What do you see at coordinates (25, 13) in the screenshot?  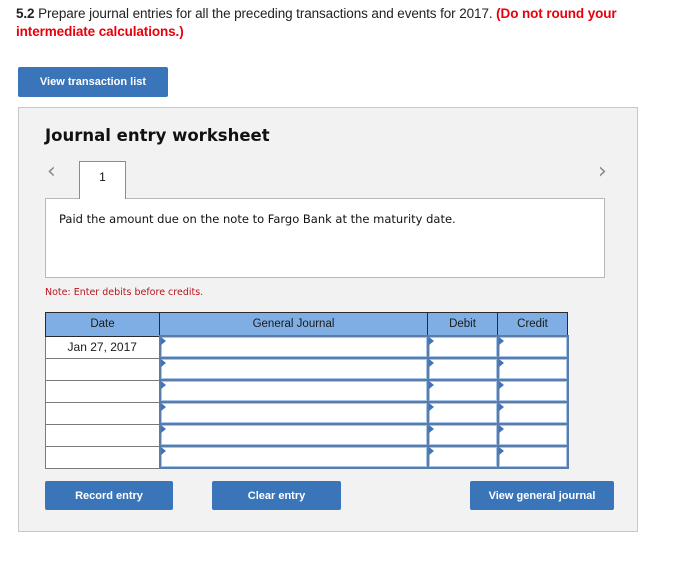 I see `question-number: 5.2` at bounding box center [25, 13].